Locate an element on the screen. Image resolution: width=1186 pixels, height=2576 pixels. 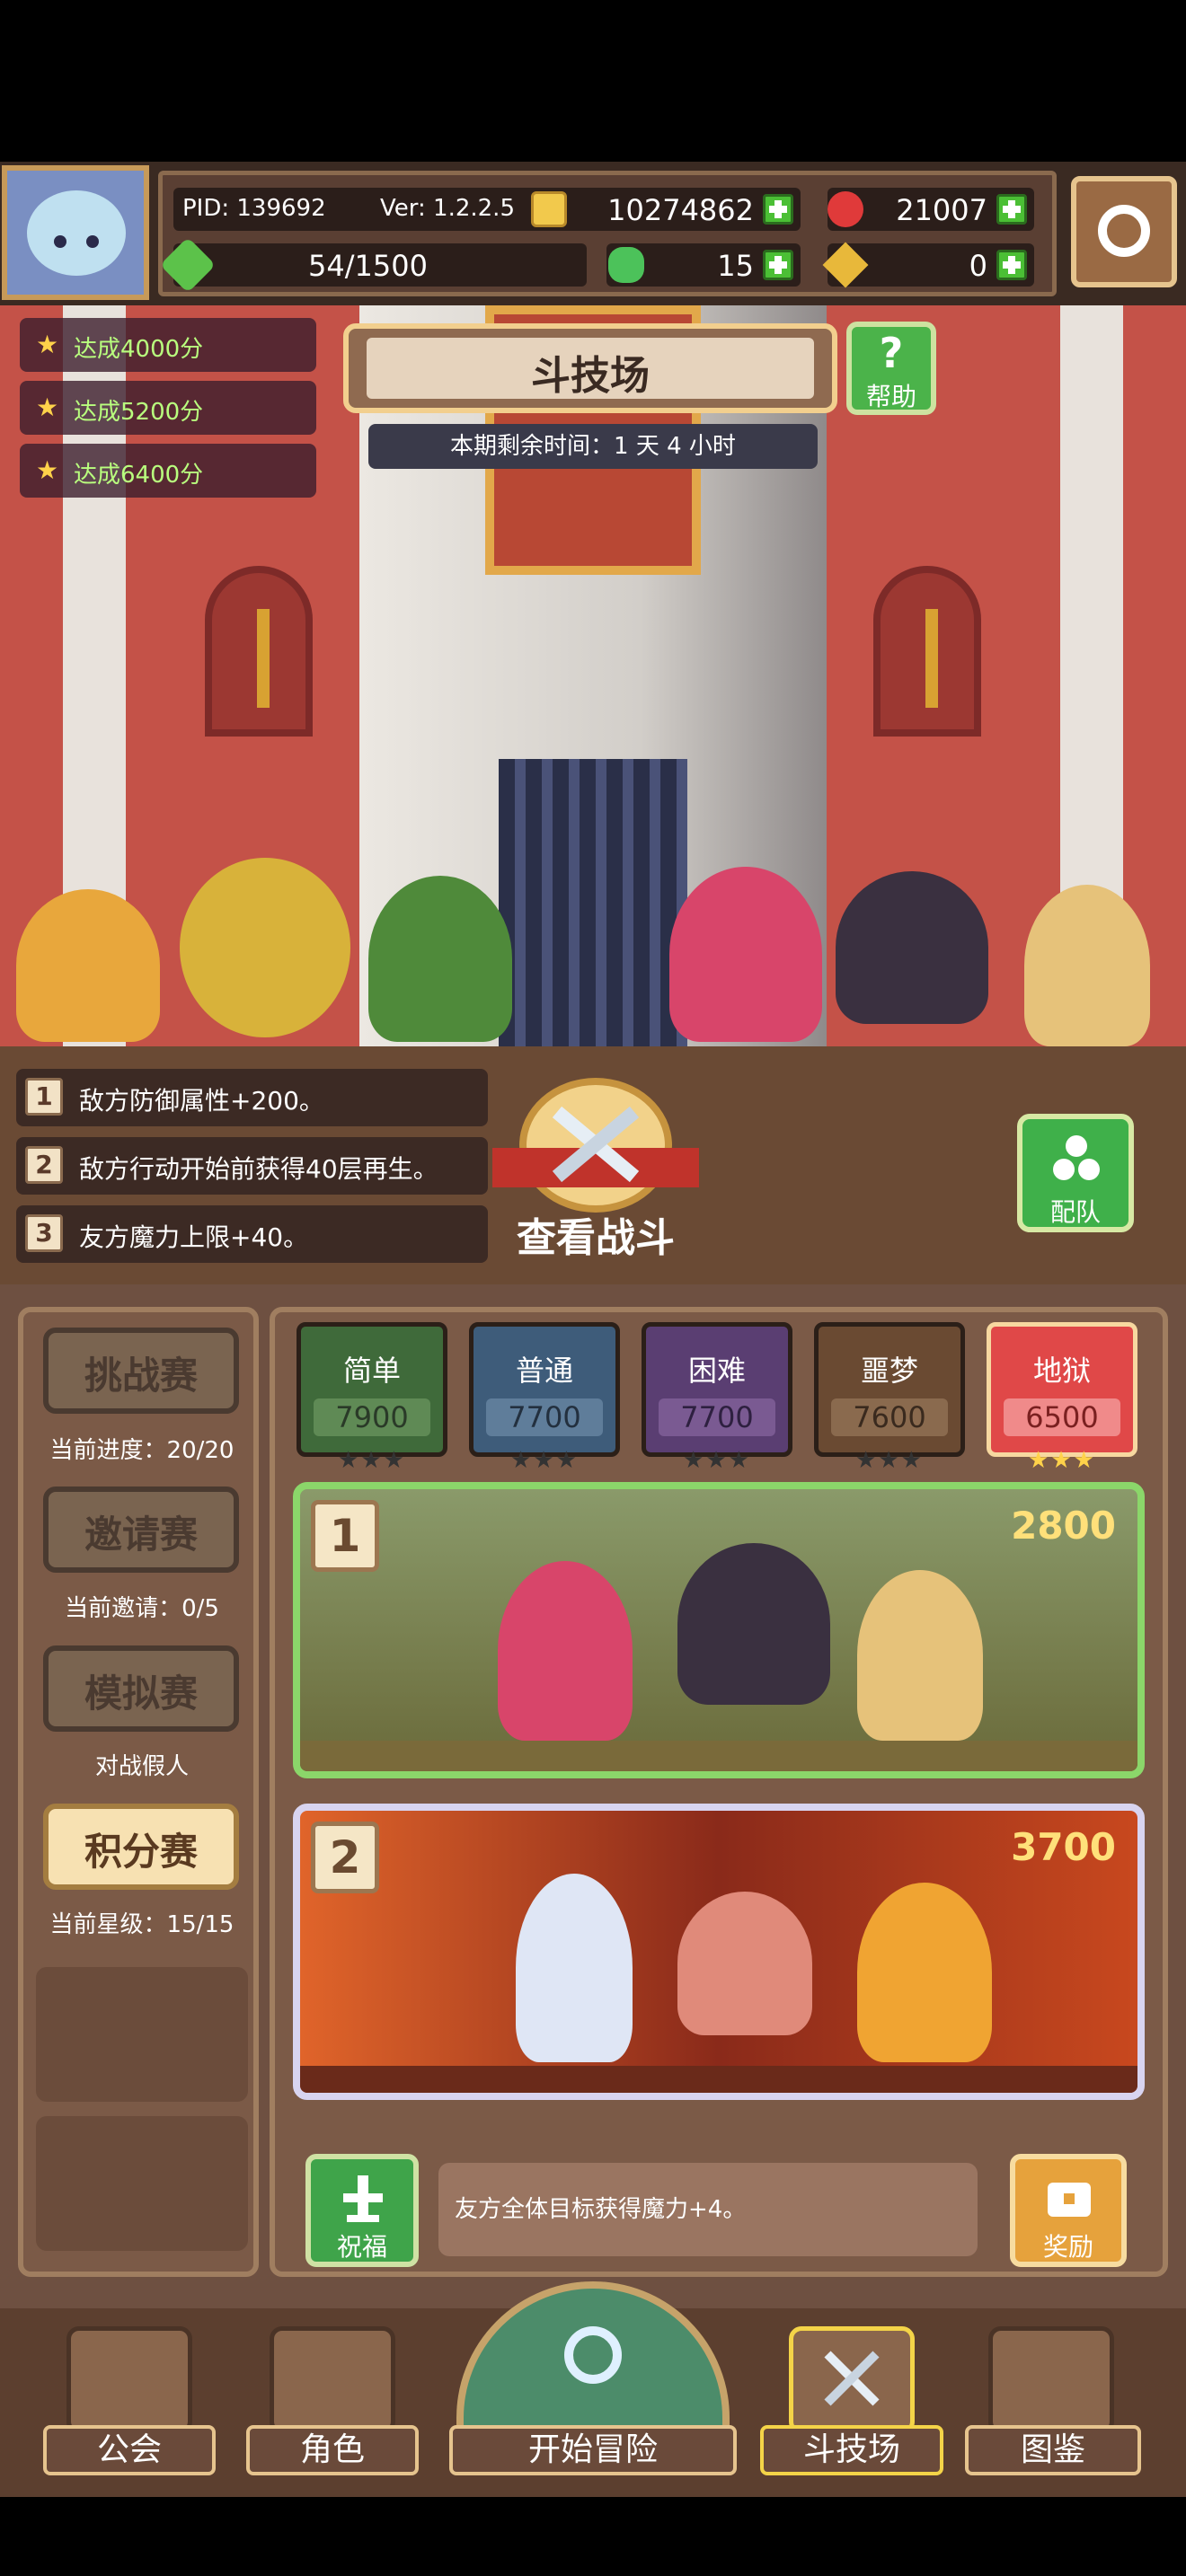
modifier-text: 敌方防御属性+200。 is located at coordinates (201, 1101).